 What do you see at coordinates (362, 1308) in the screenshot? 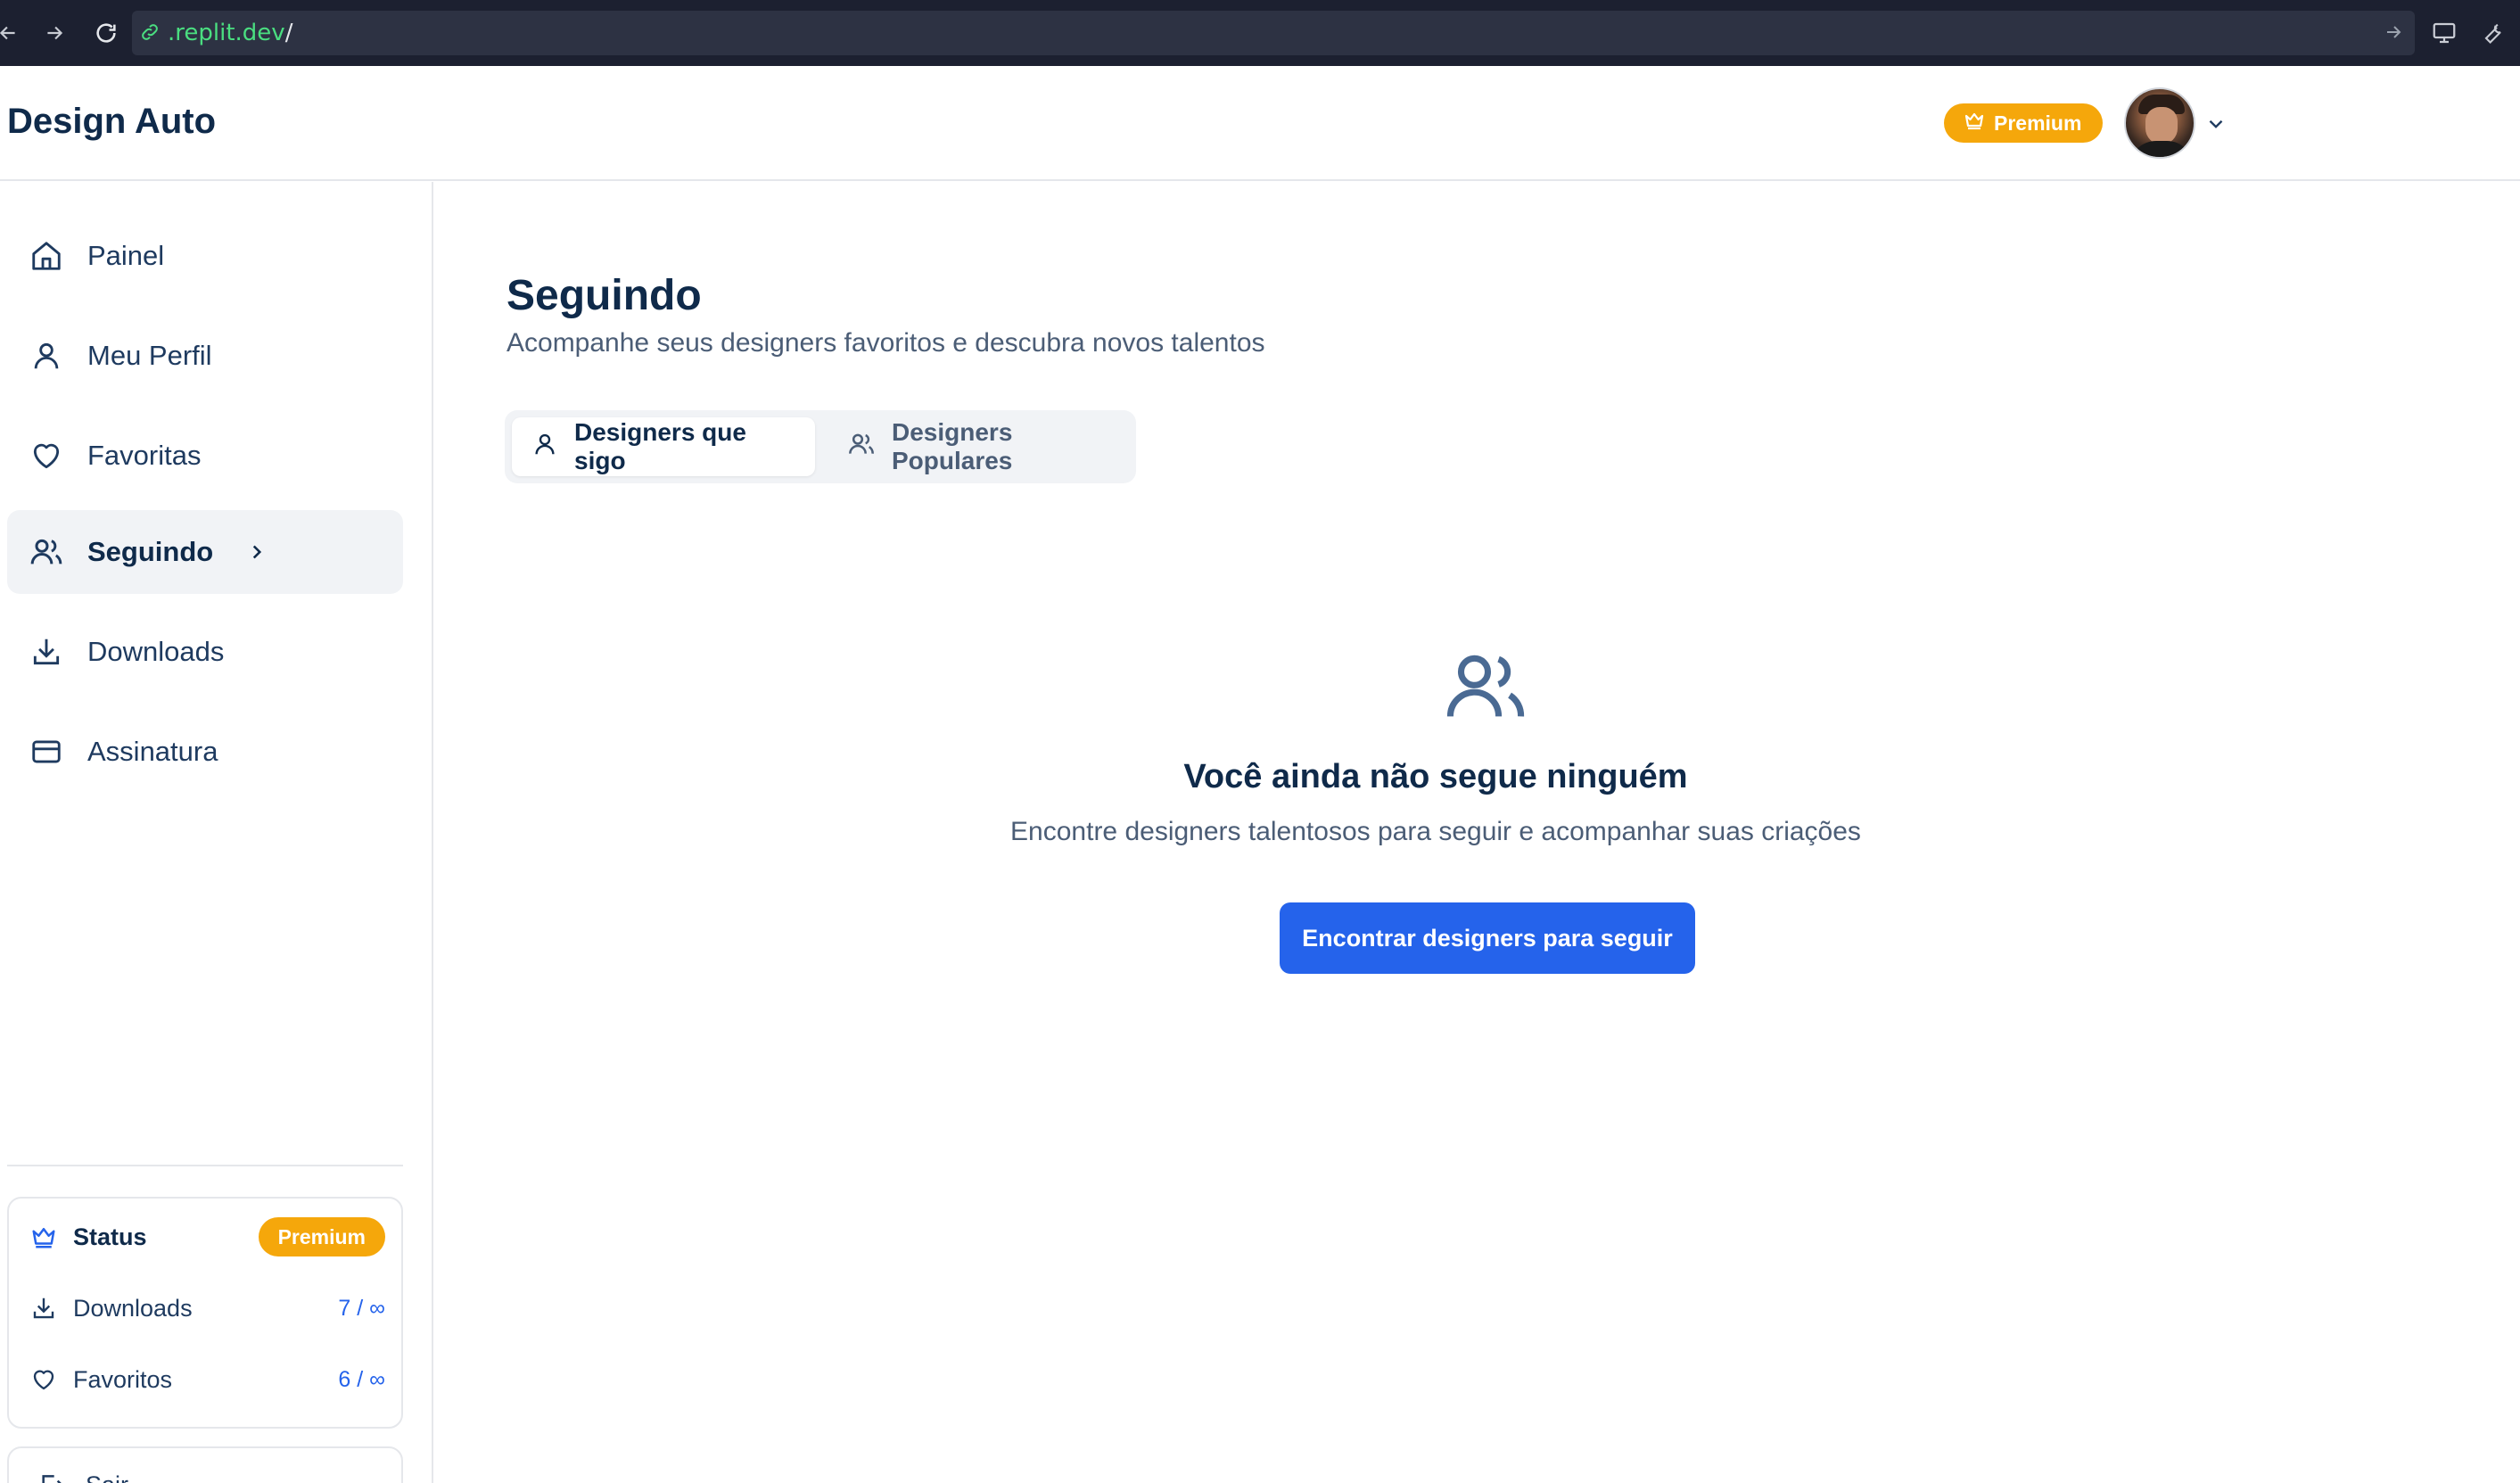
I see `status-downloads-value: 7 / ∞` at bounding box center [362, 1308].